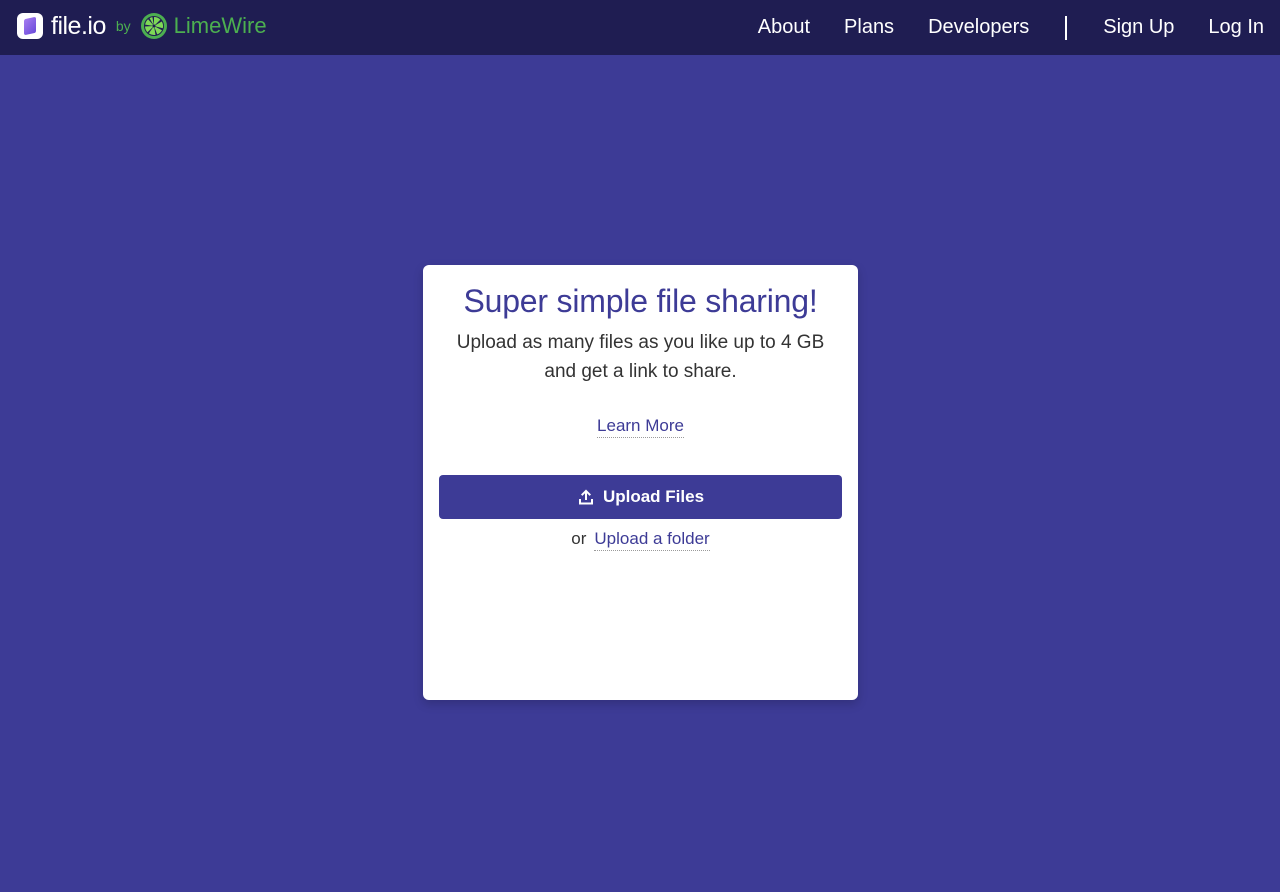 The image size is (1280, 892). I want to click on brand-name: file.io, so click(78, 26).